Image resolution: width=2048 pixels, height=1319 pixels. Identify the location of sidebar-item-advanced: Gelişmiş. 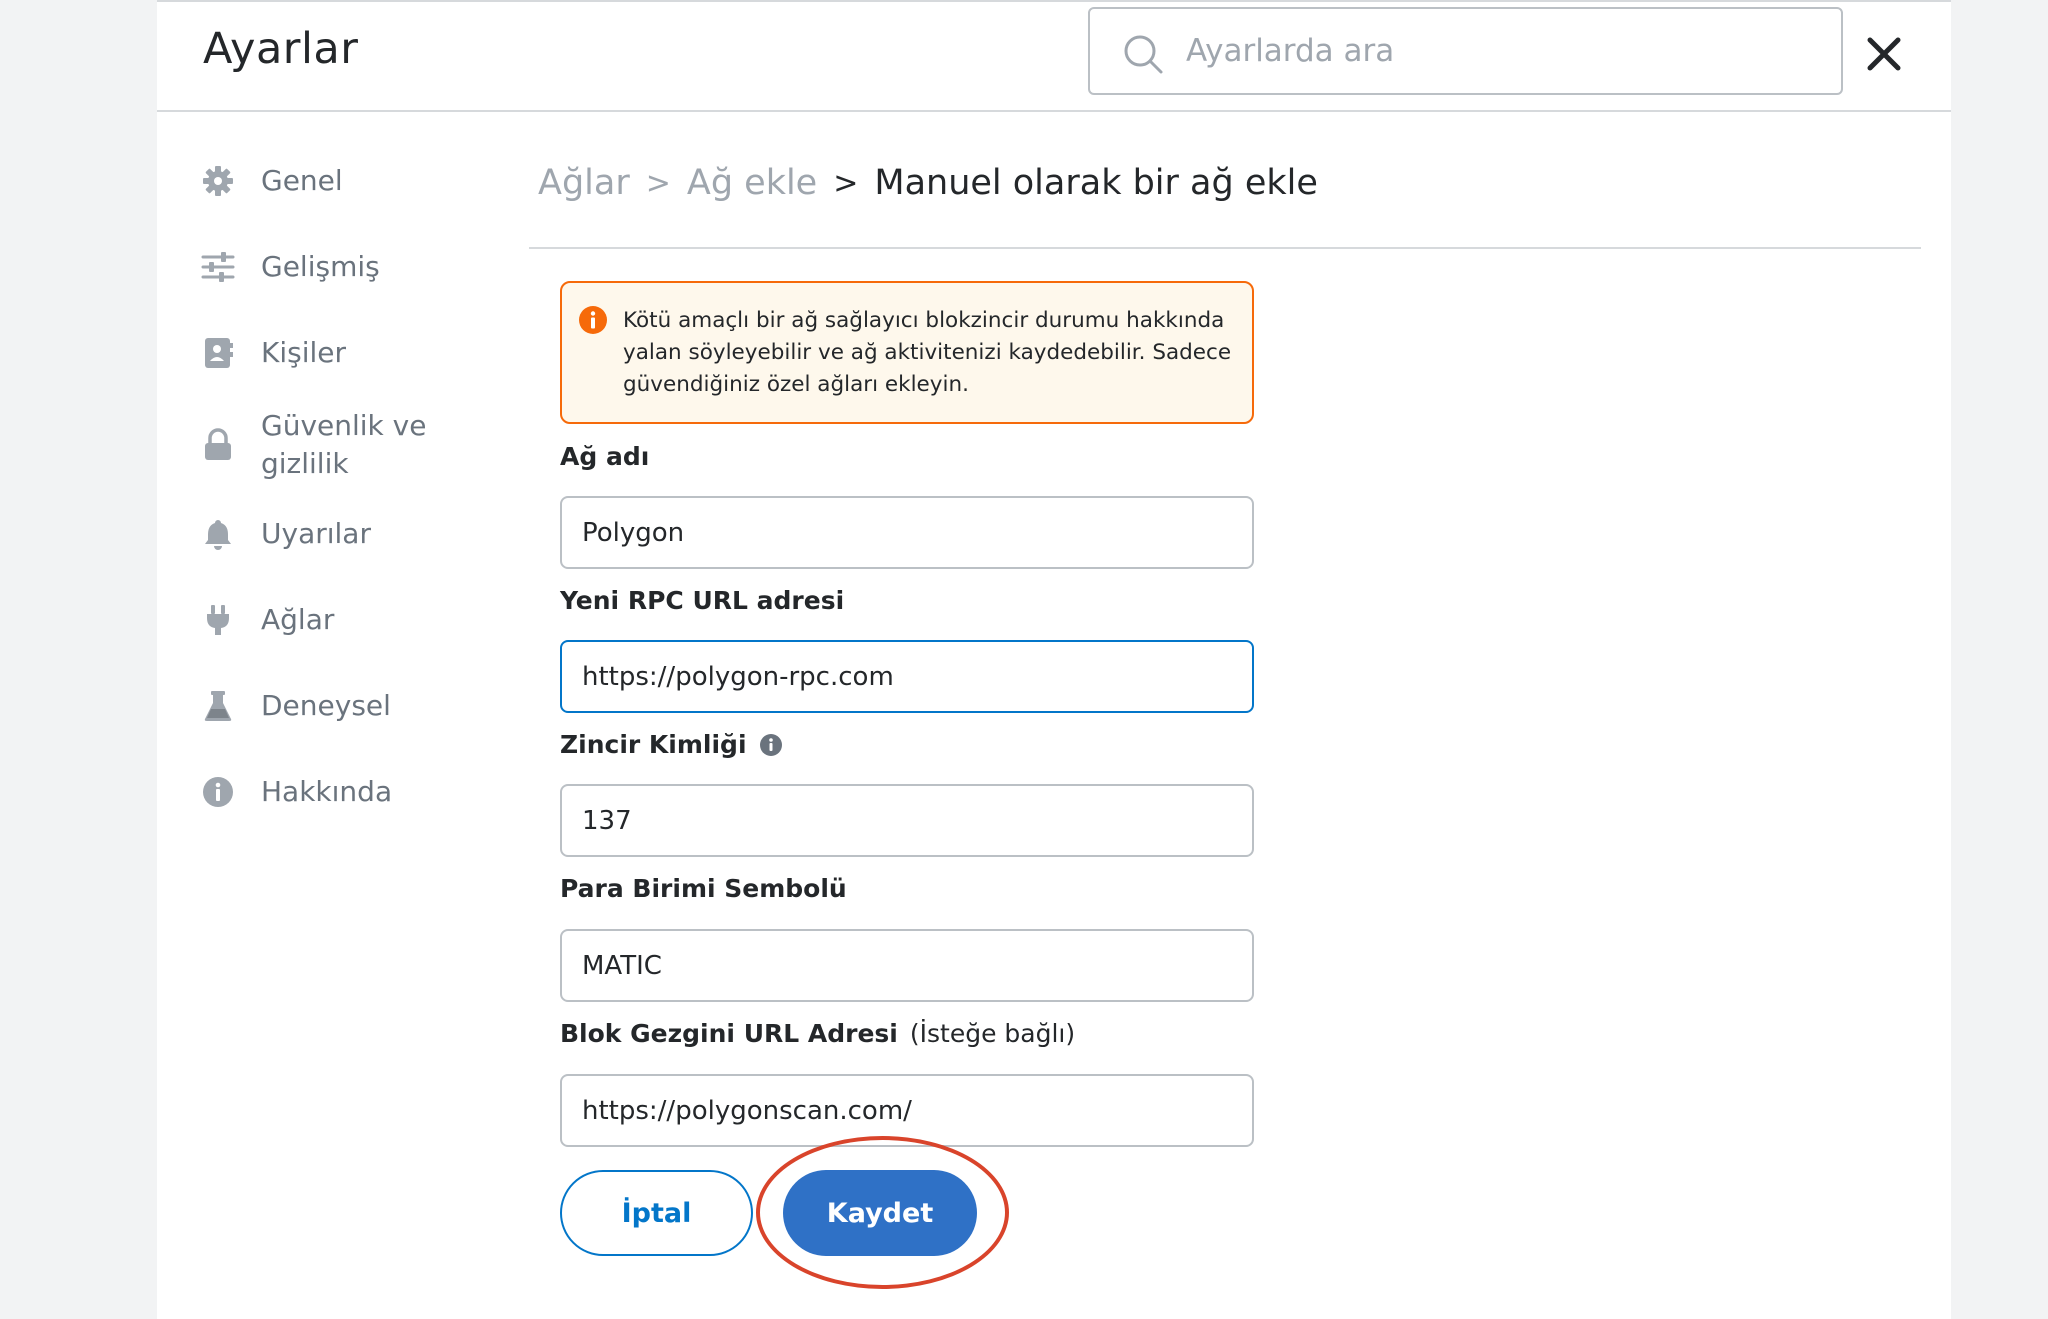
(290, 267).